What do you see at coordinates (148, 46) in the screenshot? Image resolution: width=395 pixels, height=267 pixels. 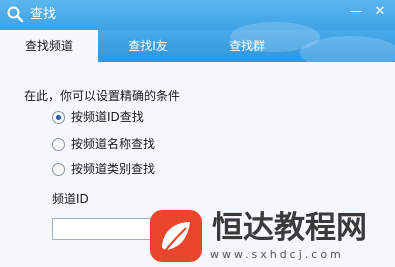 I see `tab-find-friend: 查找I友` at bounding box center [148, 46].